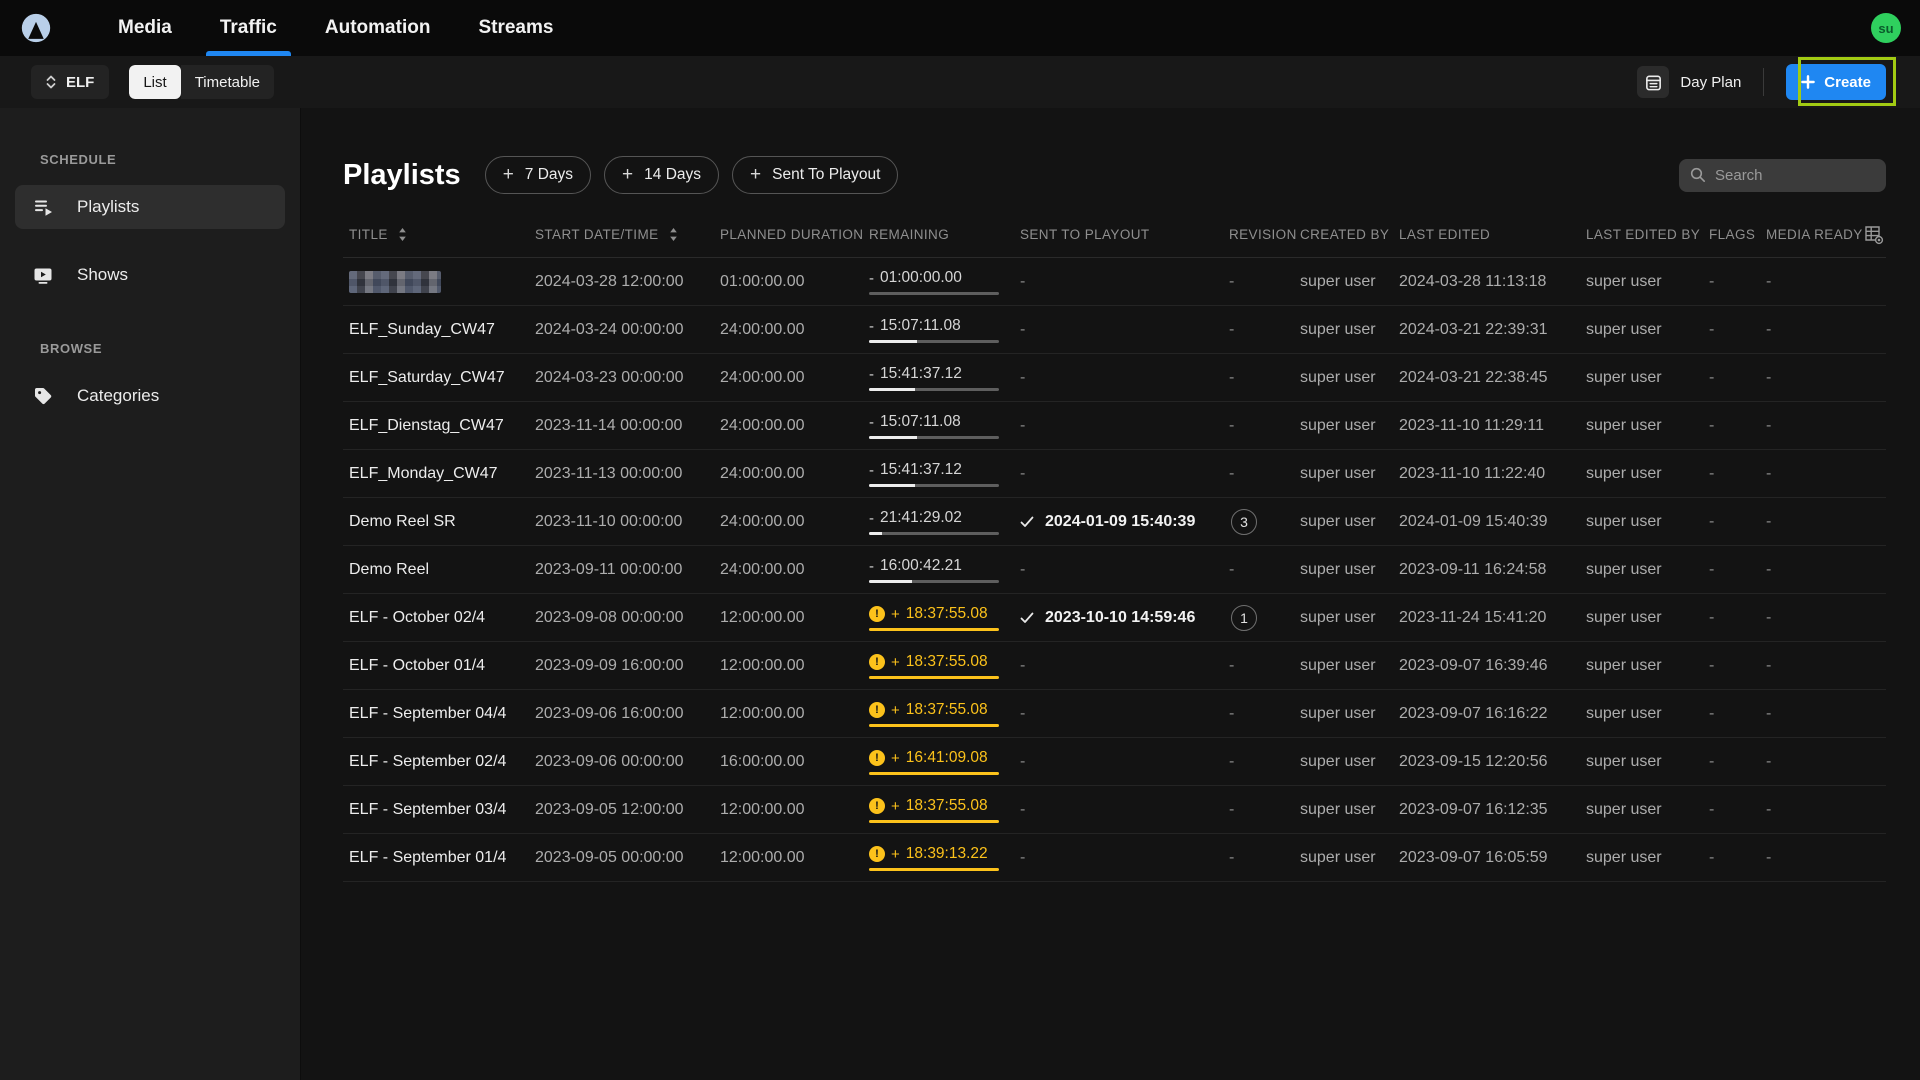  What do you see at coordinates (427, 377) in the screenshot?
I see `playlist-title: ELF_Saturday_CW47` at bounding box center [427, 377].